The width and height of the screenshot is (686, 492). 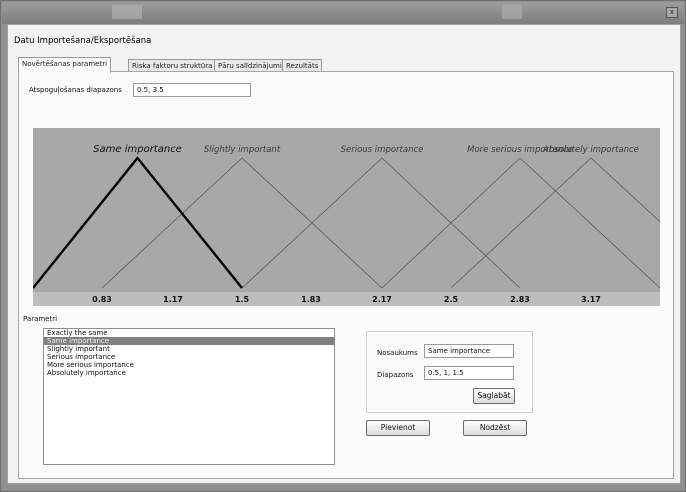 I want to click on name-label: Nosaukums, so click(x=397, y=353).